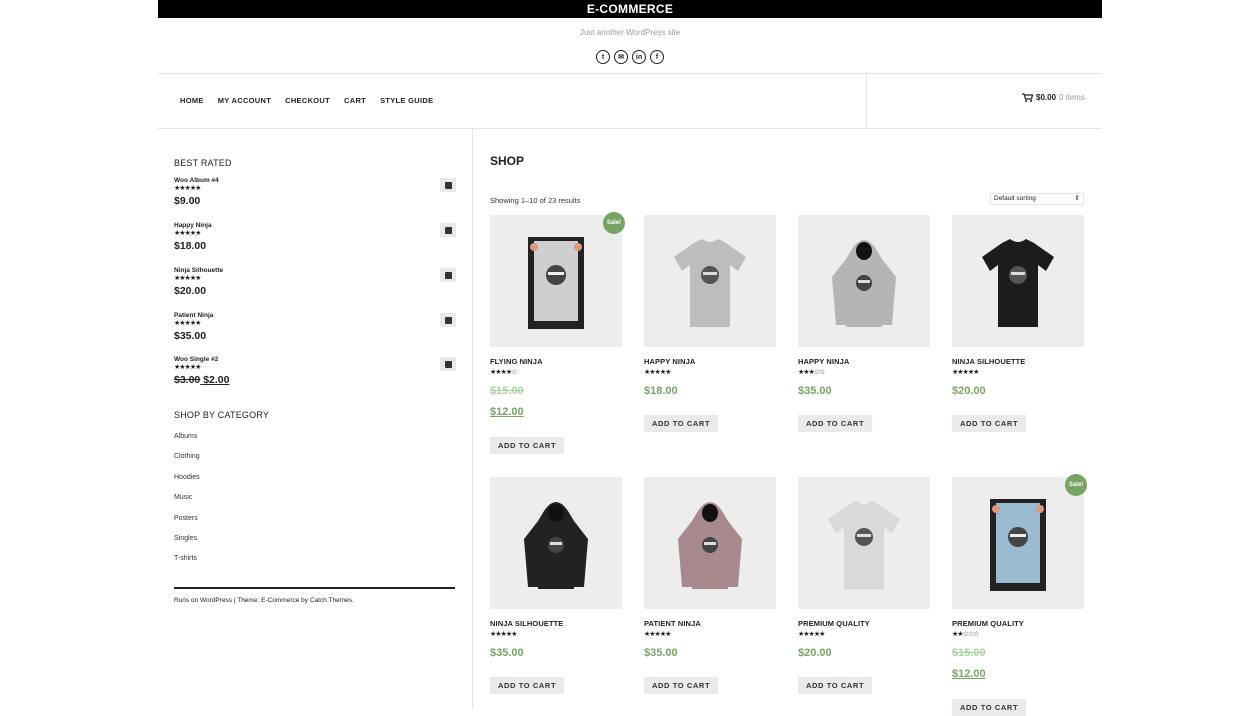 The height and width of the screenshot is (716, 1260). I want to click on sale-price: $2.00, so click(215, 380).